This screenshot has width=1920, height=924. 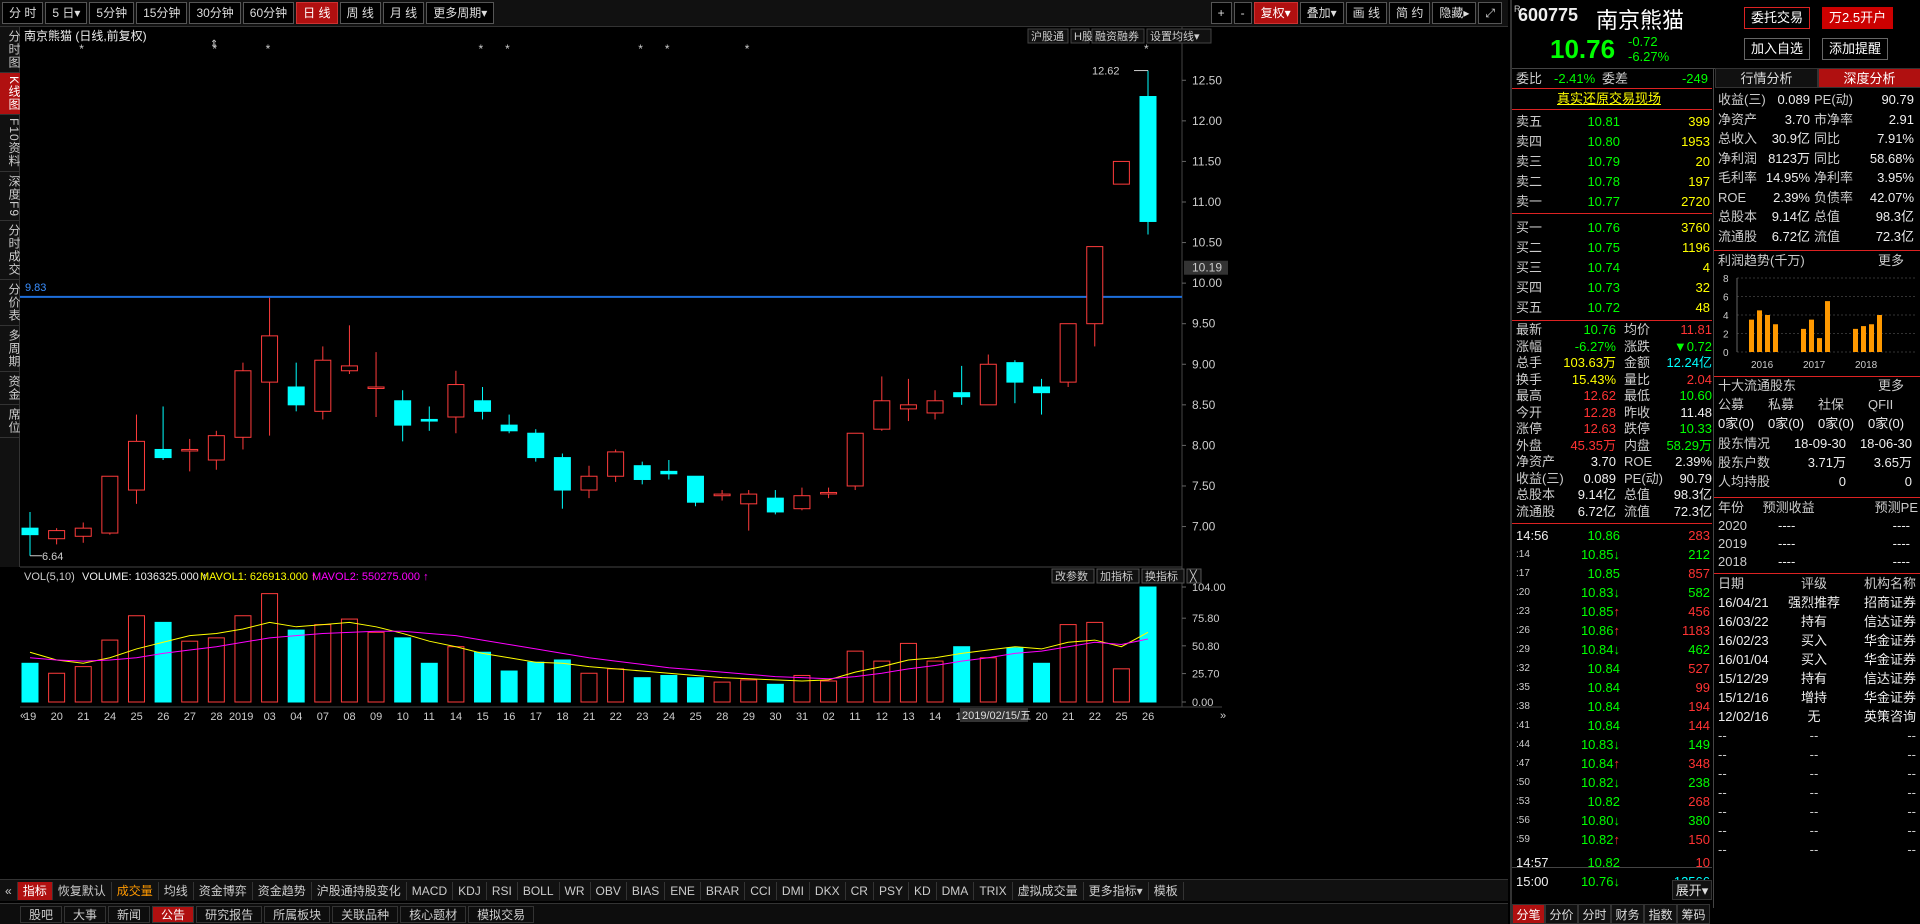 What do you see at coordinates (923, 890) in the screenshot?
I see `indicator-tab-21: KD` at bounding box center [923, 890].